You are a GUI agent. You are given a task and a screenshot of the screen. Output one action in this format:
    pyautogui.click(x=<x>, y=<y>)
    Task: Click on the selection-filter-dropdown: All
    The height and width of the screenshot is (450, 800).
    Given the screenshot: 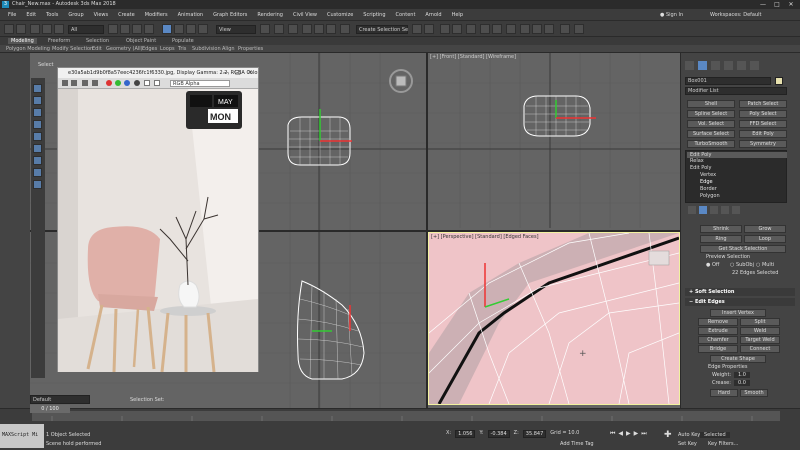 What is the action you would take?
    pyautogui.click(x=86, y=29)
    